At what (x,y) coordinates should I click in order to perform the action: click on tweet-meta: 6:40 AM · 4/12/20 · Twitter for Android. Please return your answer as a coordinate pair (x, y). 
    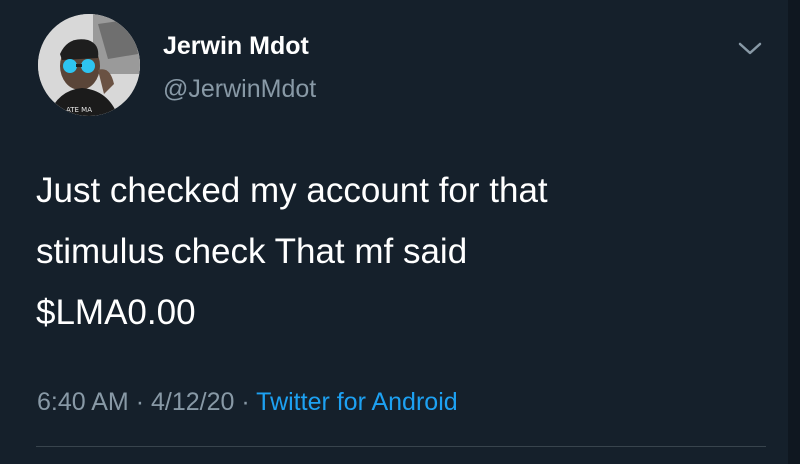
    Looking at the image, I should click on (247, 402).